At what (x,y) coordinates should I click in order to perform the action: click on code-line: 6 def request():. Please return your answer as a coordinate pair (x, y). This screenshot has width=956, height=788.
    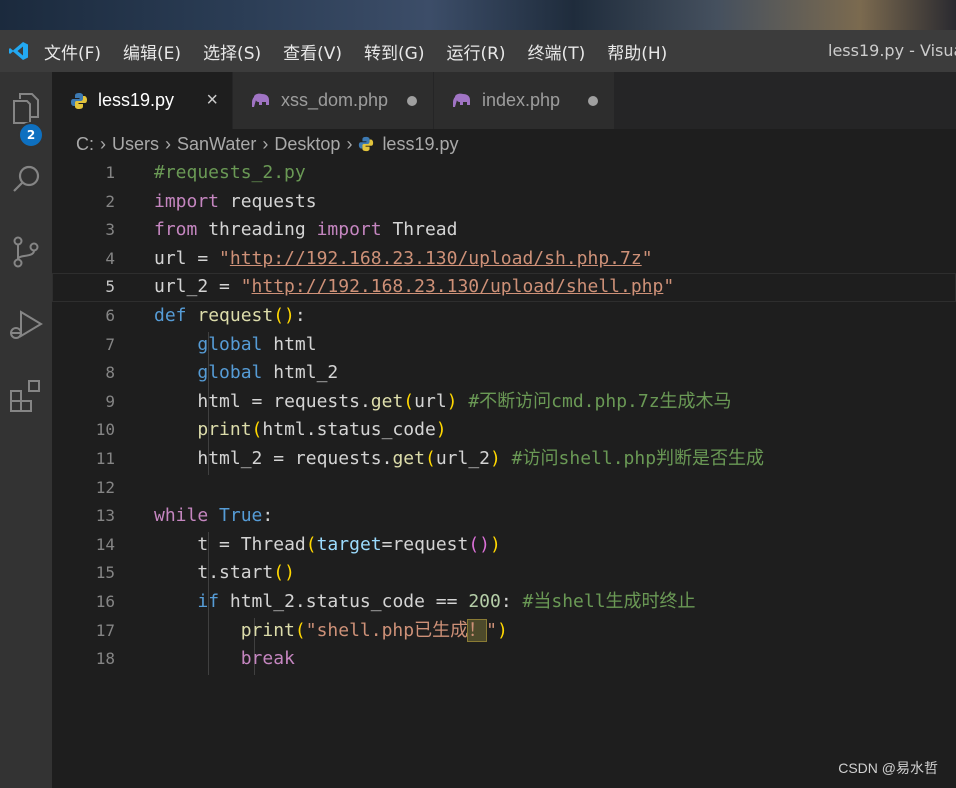
    Looking at the image, I should click on (504, 316).